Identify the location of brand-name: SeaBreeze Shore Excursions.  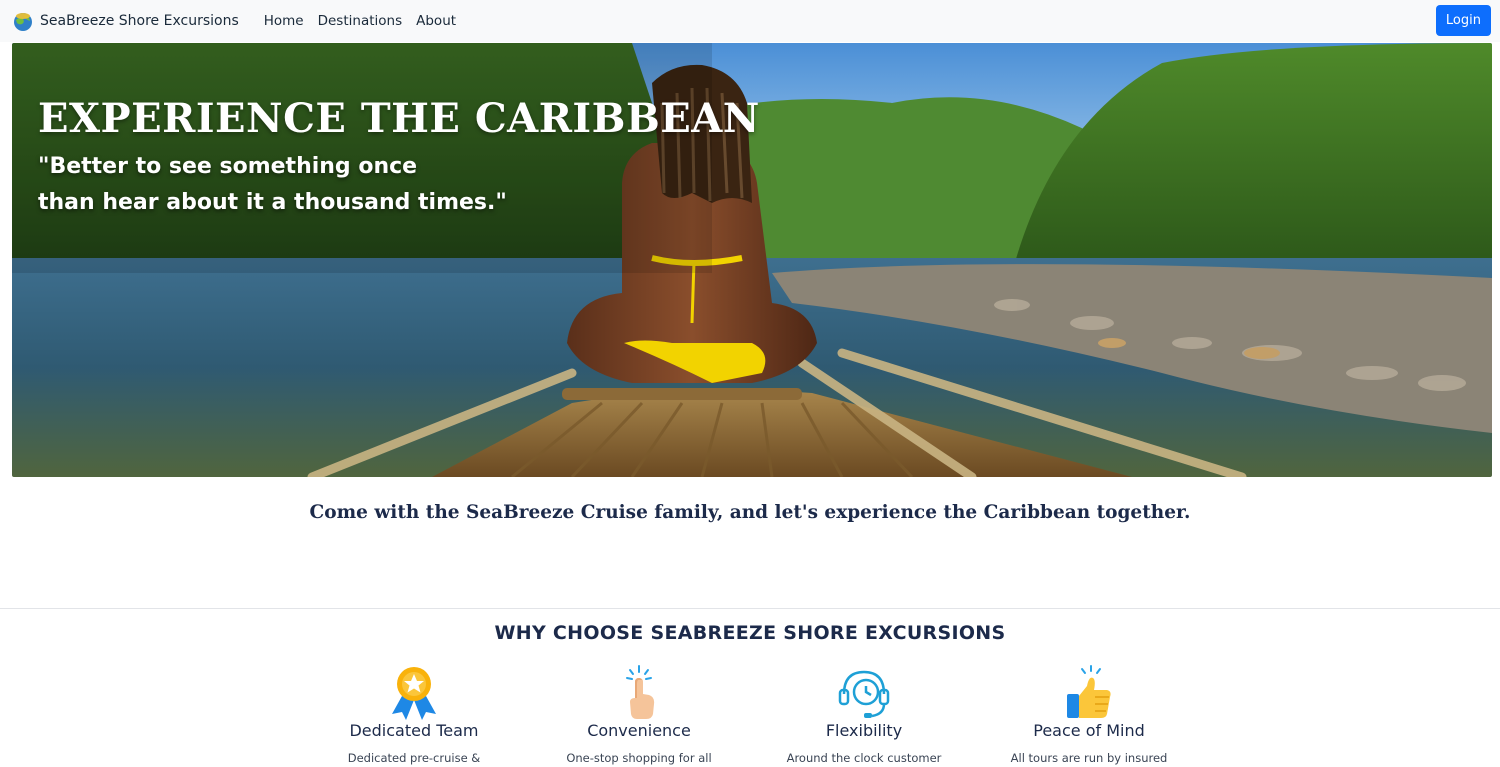
(139, 21).